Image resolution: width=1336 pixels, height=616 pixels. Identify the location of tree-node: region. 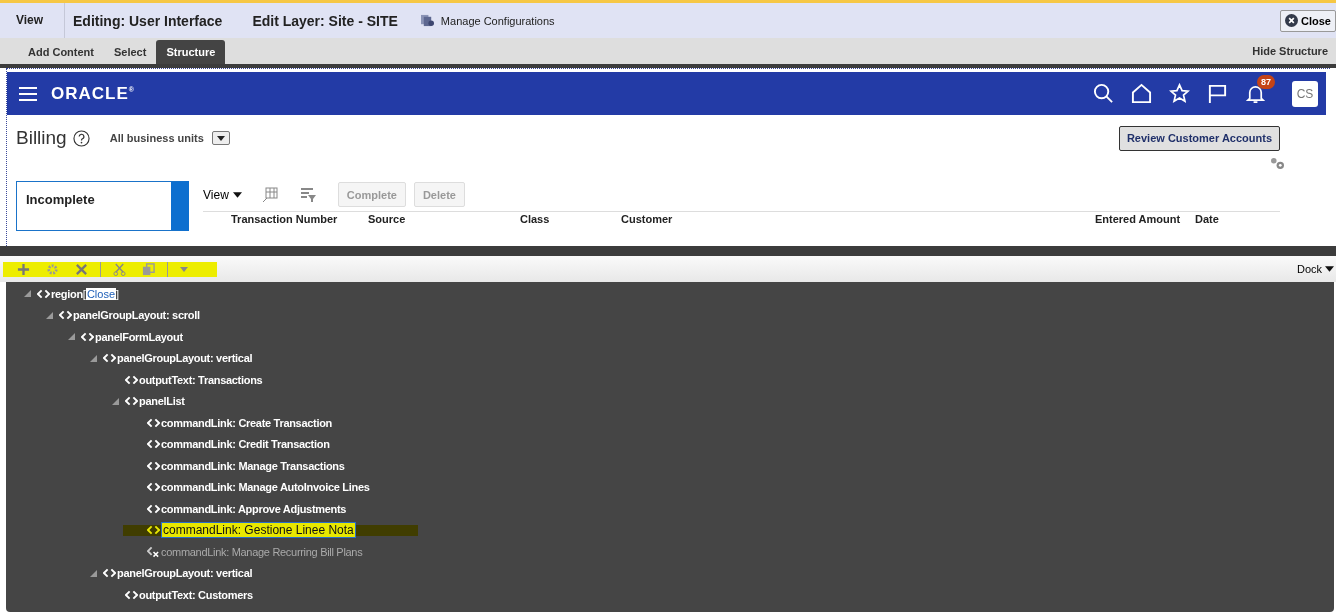
(67, 293).